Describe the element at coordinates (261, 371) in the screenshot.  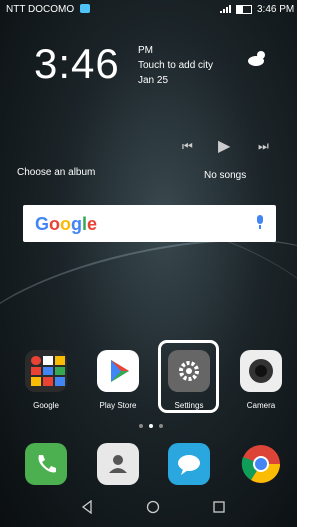
I see `camera-icon` at that location.